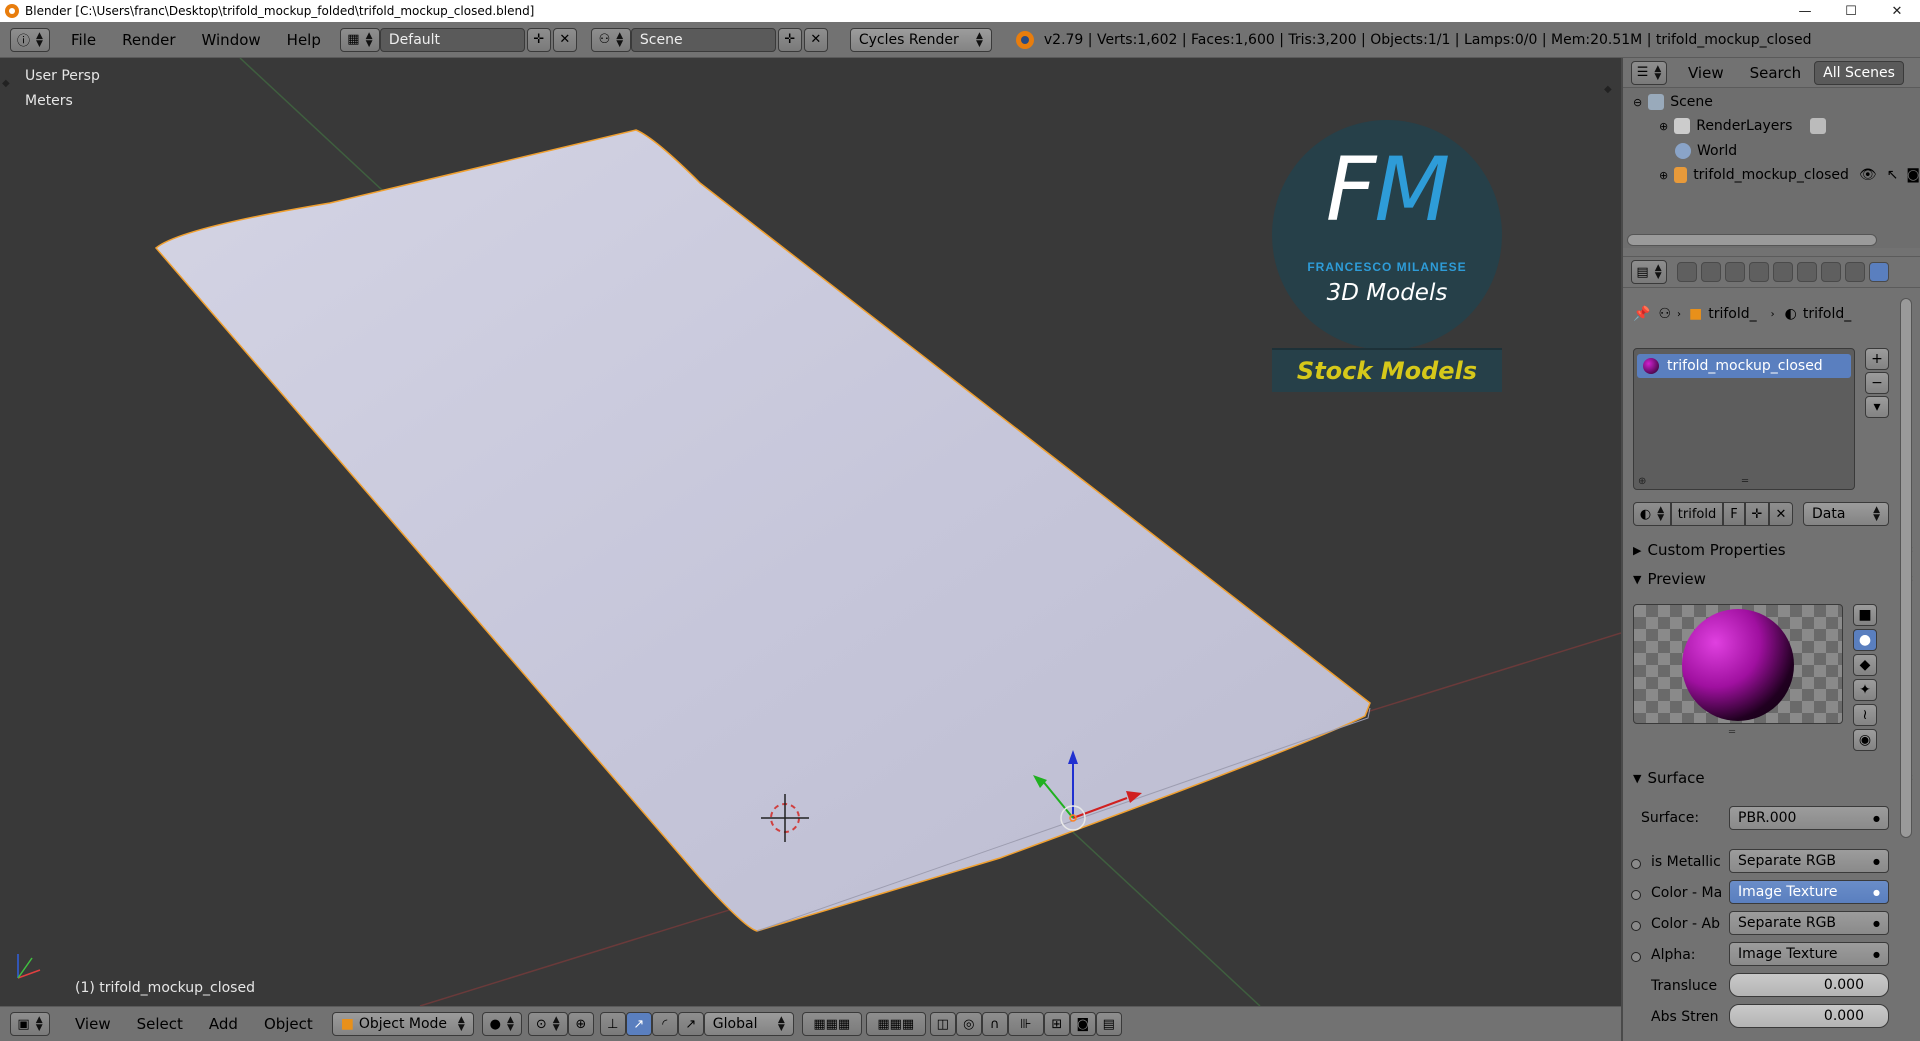 The width and height of the screenshot is (1920, 1041). Describe the element at coordinates (1642, 481) in the screenshot. I see `list-filter-icon: ⊕` at that location.